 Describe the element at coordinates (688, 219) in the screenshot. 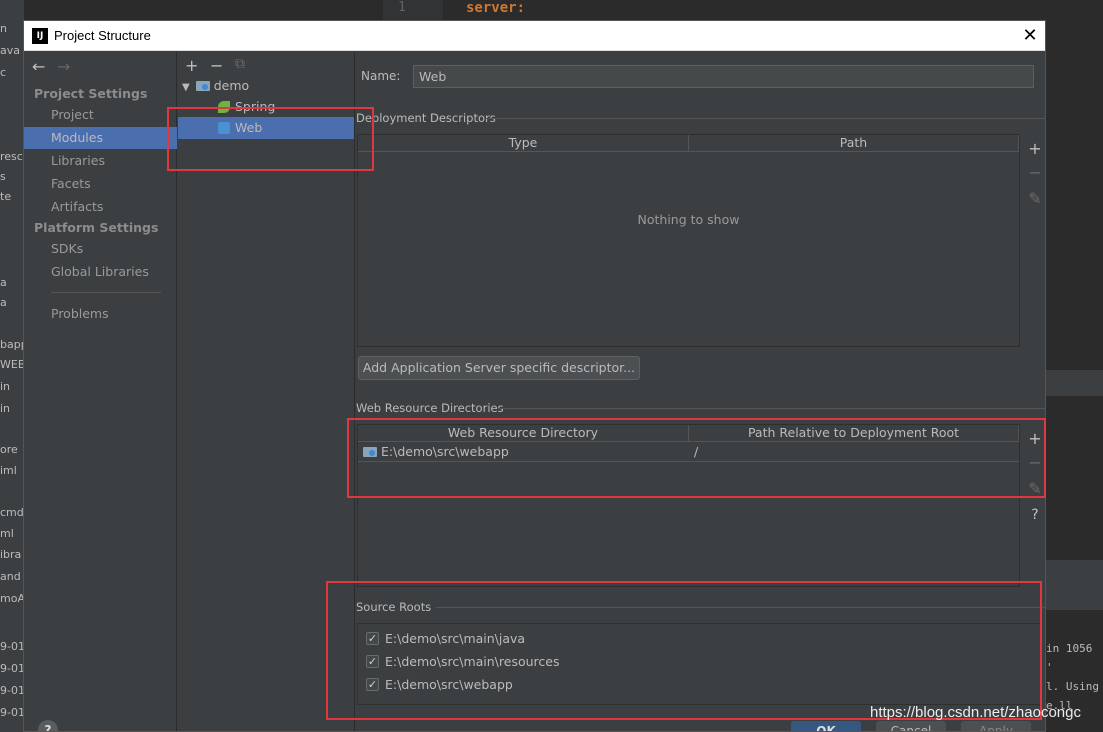

I see `empty-state-text: Nothing to show` at that location.